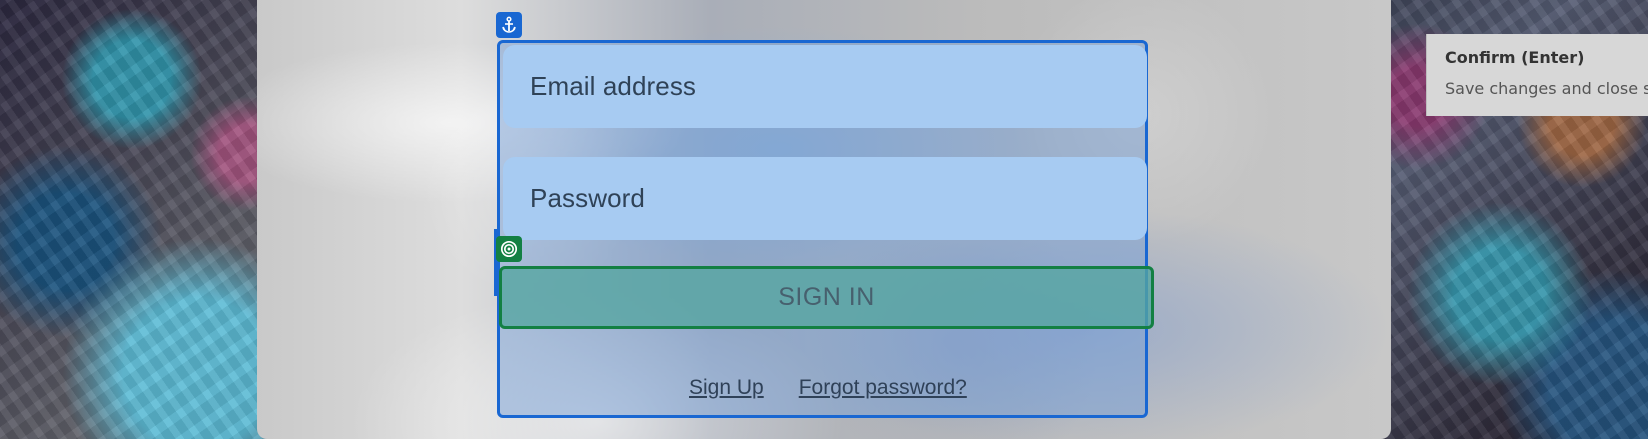  I want to click on sign-in-label: SIGN IN, so click(826, 297).